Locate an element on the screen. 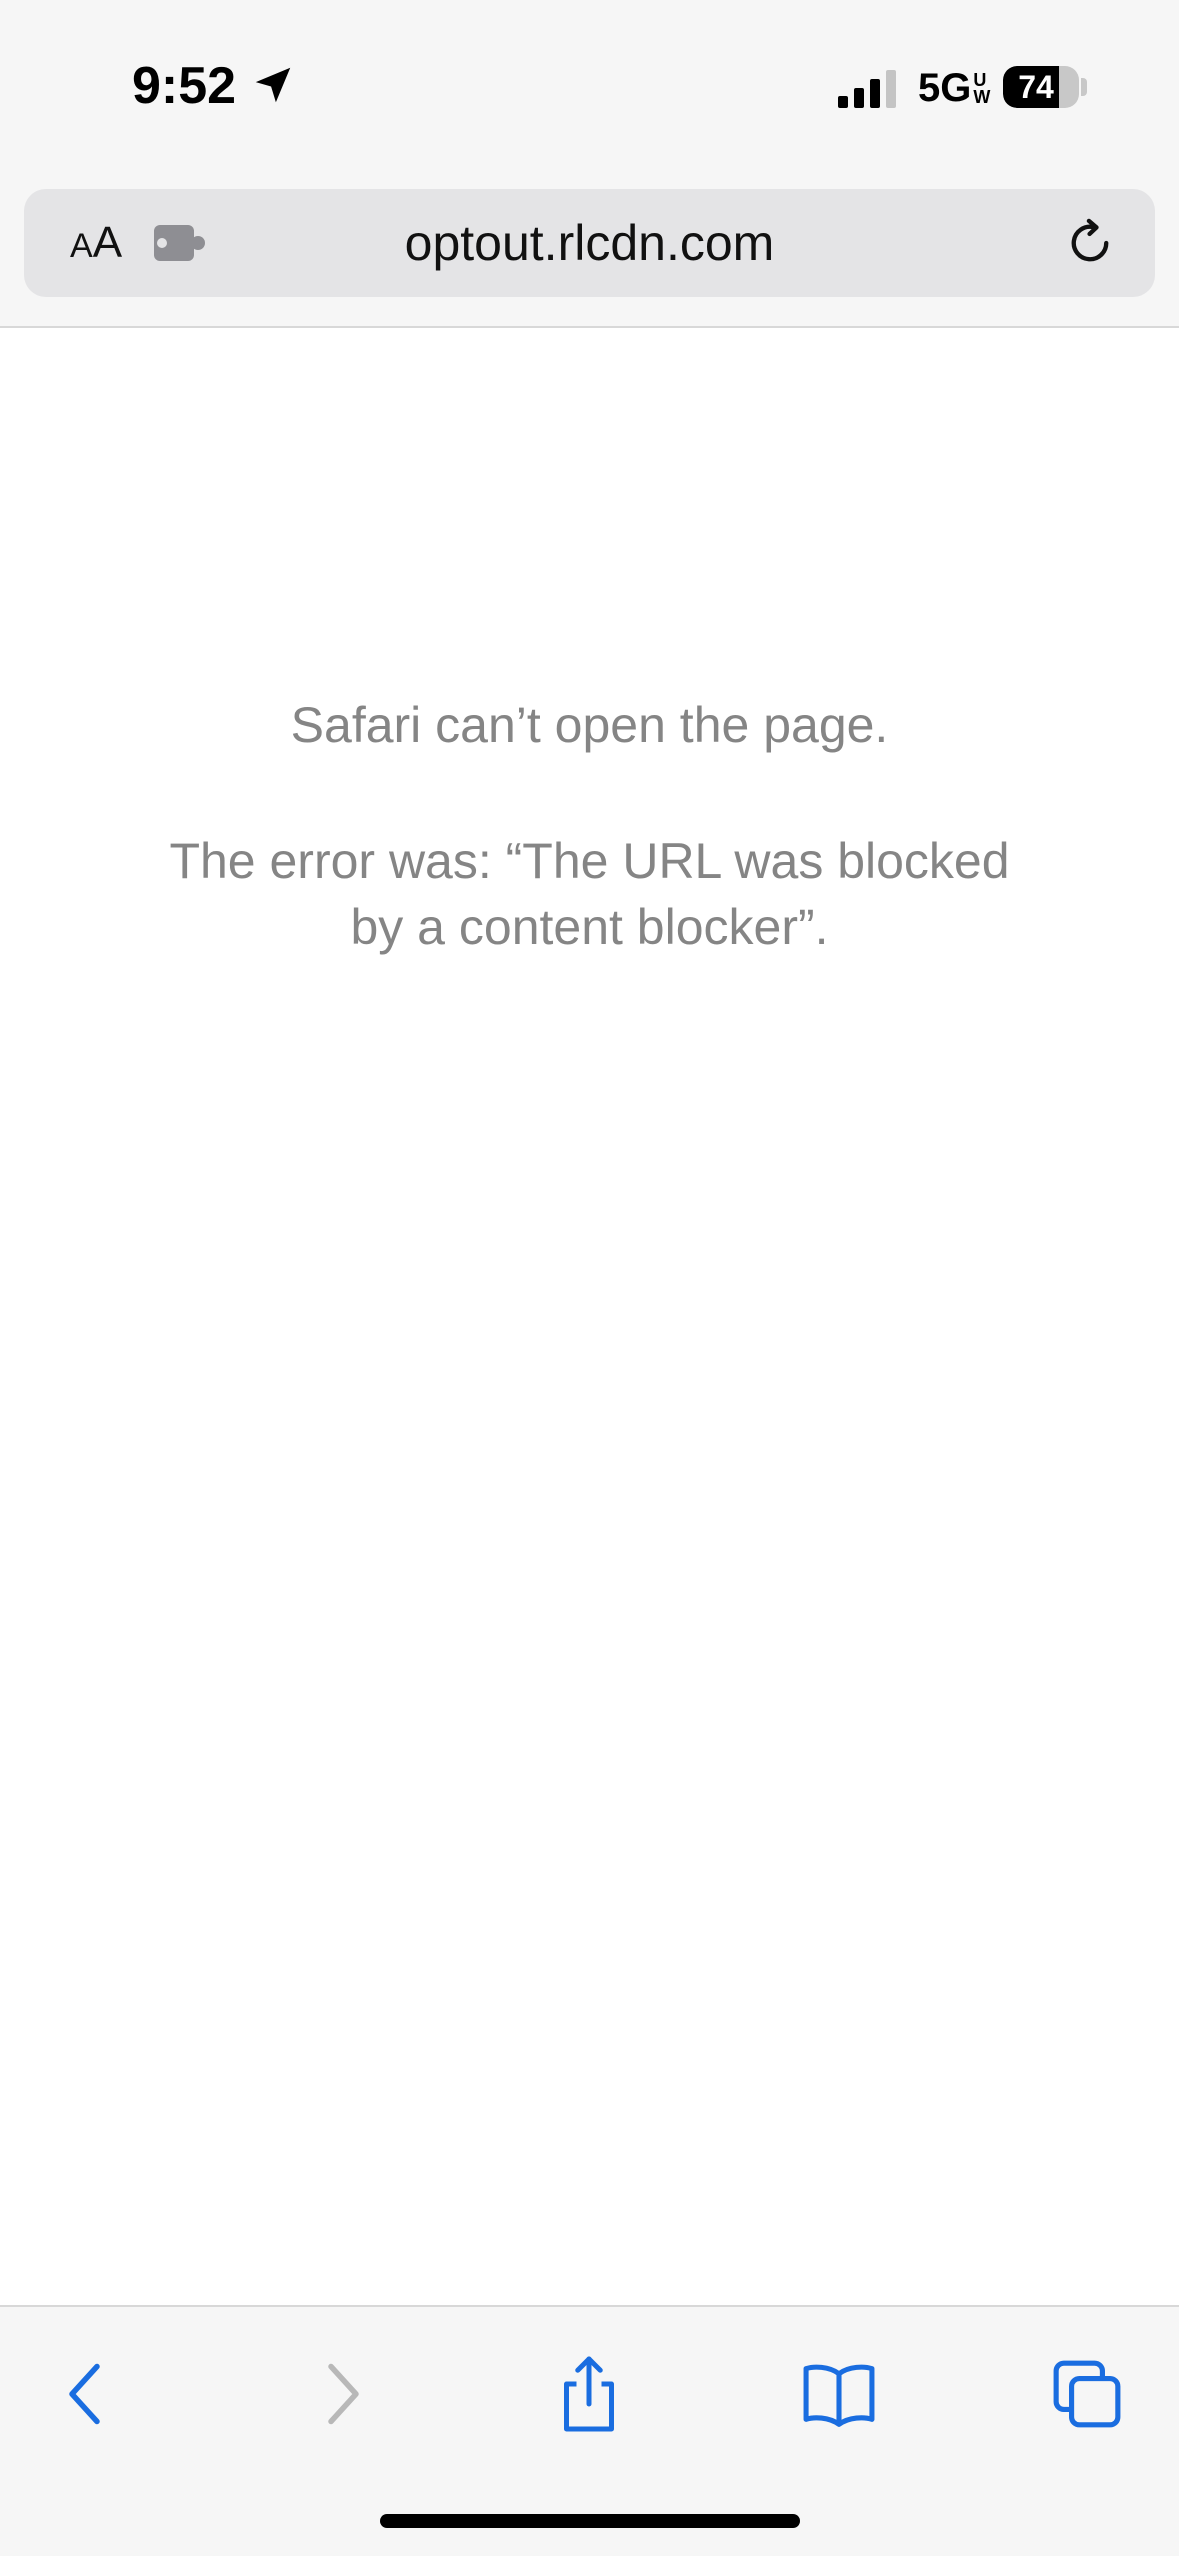  tabs-icon is located at coordinates (1087, 2394).